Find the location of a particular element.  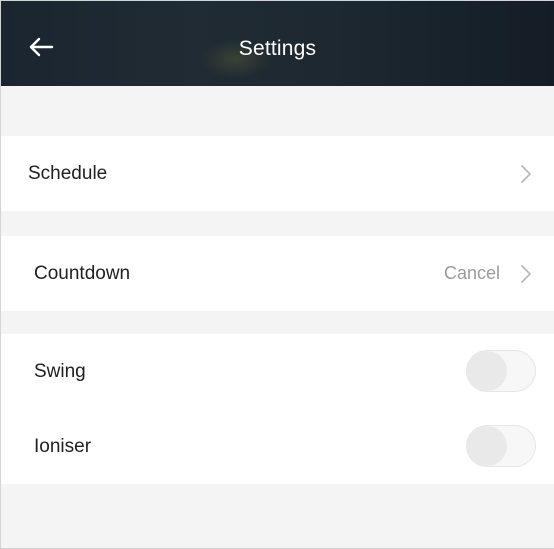

header-background-glow is located at coordinates (236, 59).